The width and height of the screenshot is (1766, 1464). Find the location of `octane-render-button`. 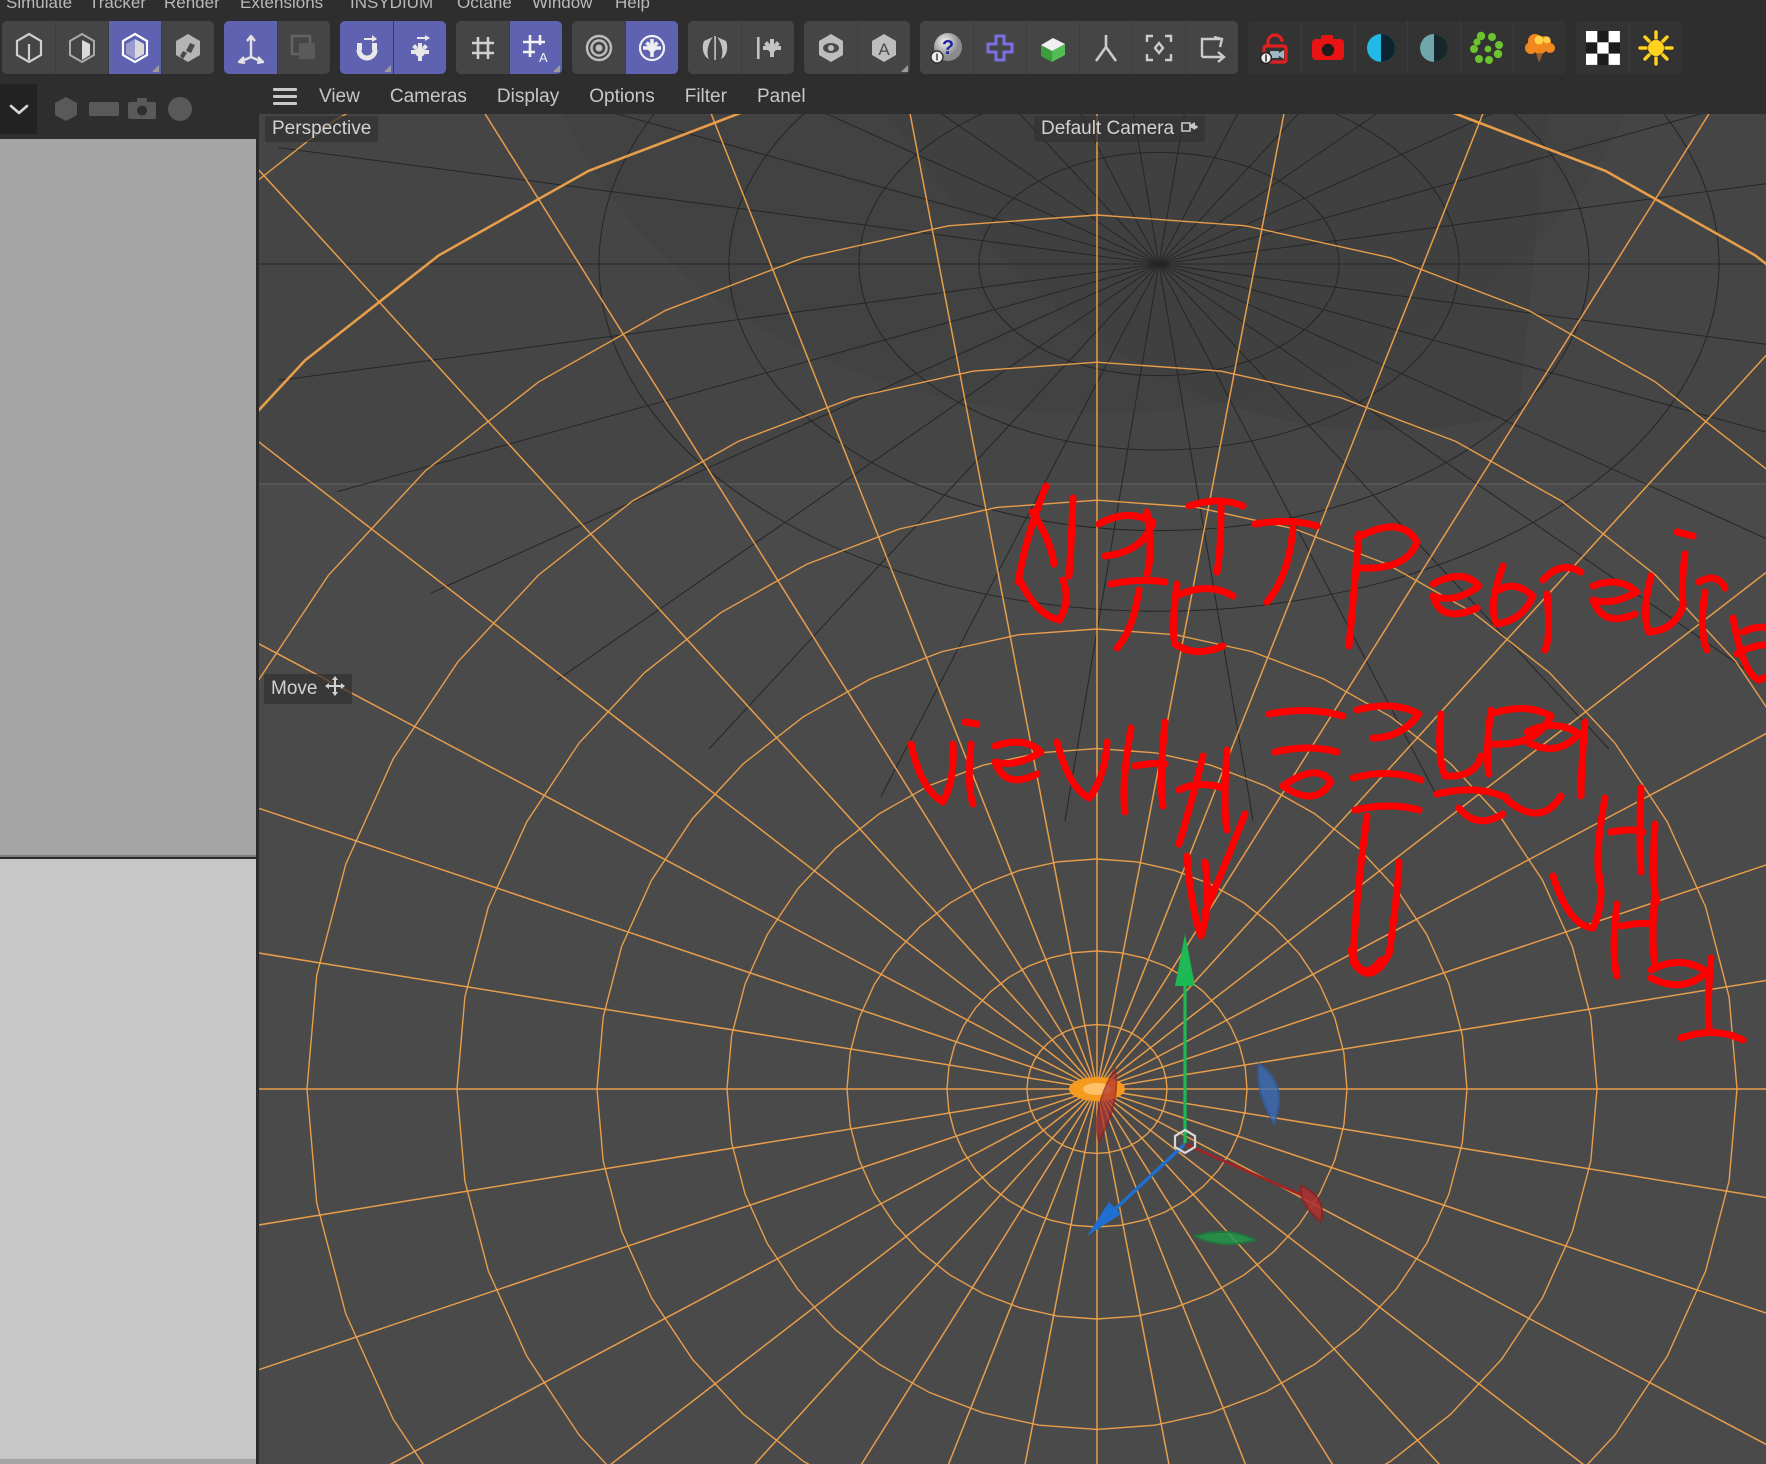

octane-render-button is located at coordinates (1327, 47).